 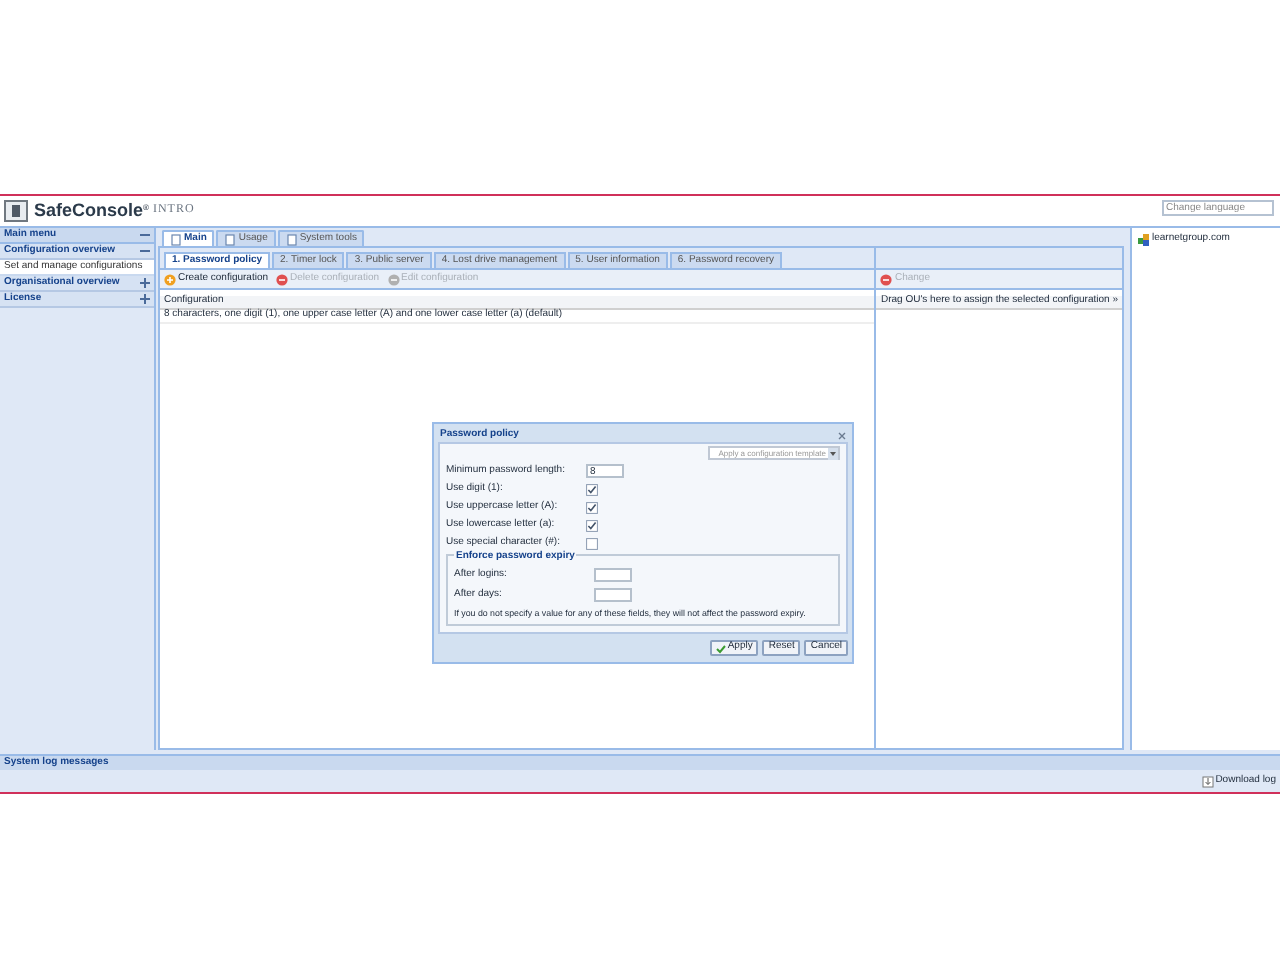 I want to click on download-icon, so click(x=1207, y=781).